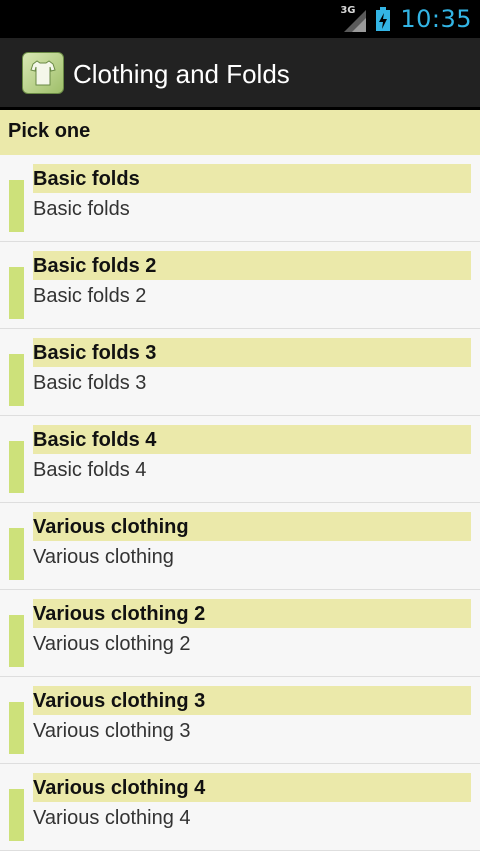  I want to click on list-item-basic-folds: Basic folds Basic folds, so click(240, 198).